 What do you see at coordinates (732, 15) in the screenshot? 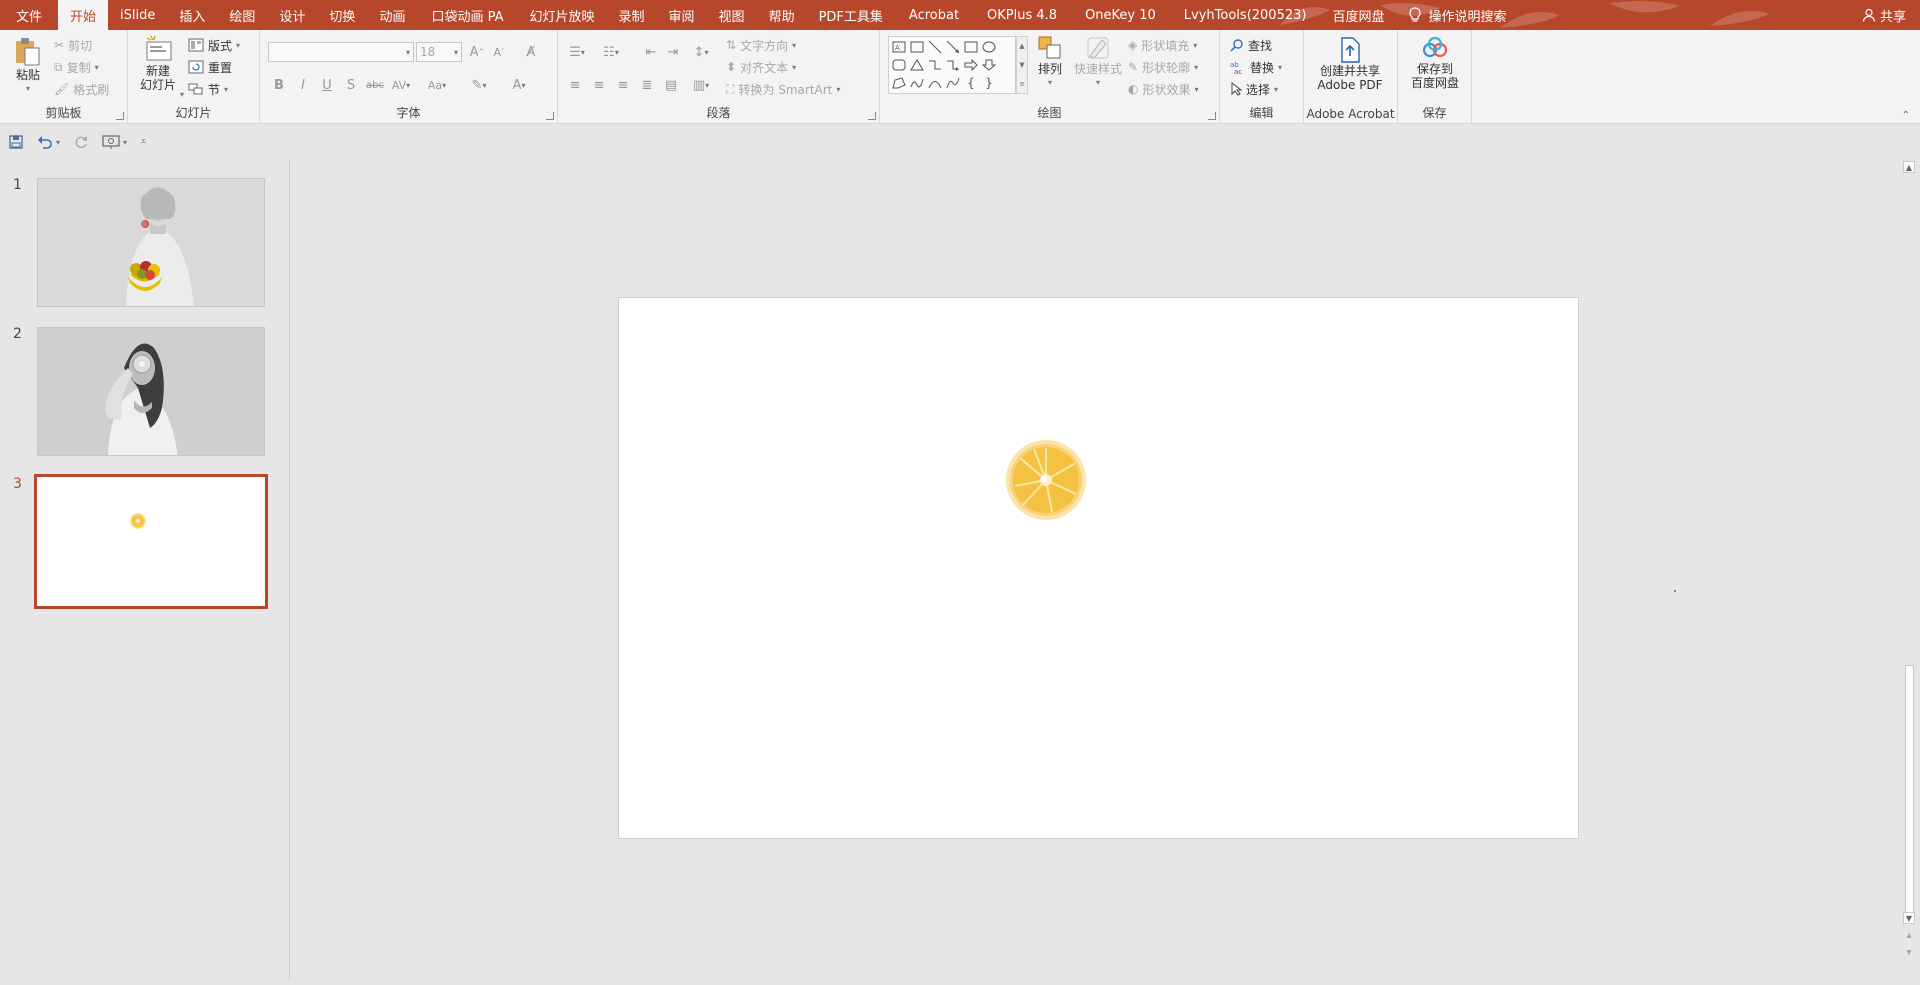
I see `menu-view: 视图` at bounding box center [732, 15].